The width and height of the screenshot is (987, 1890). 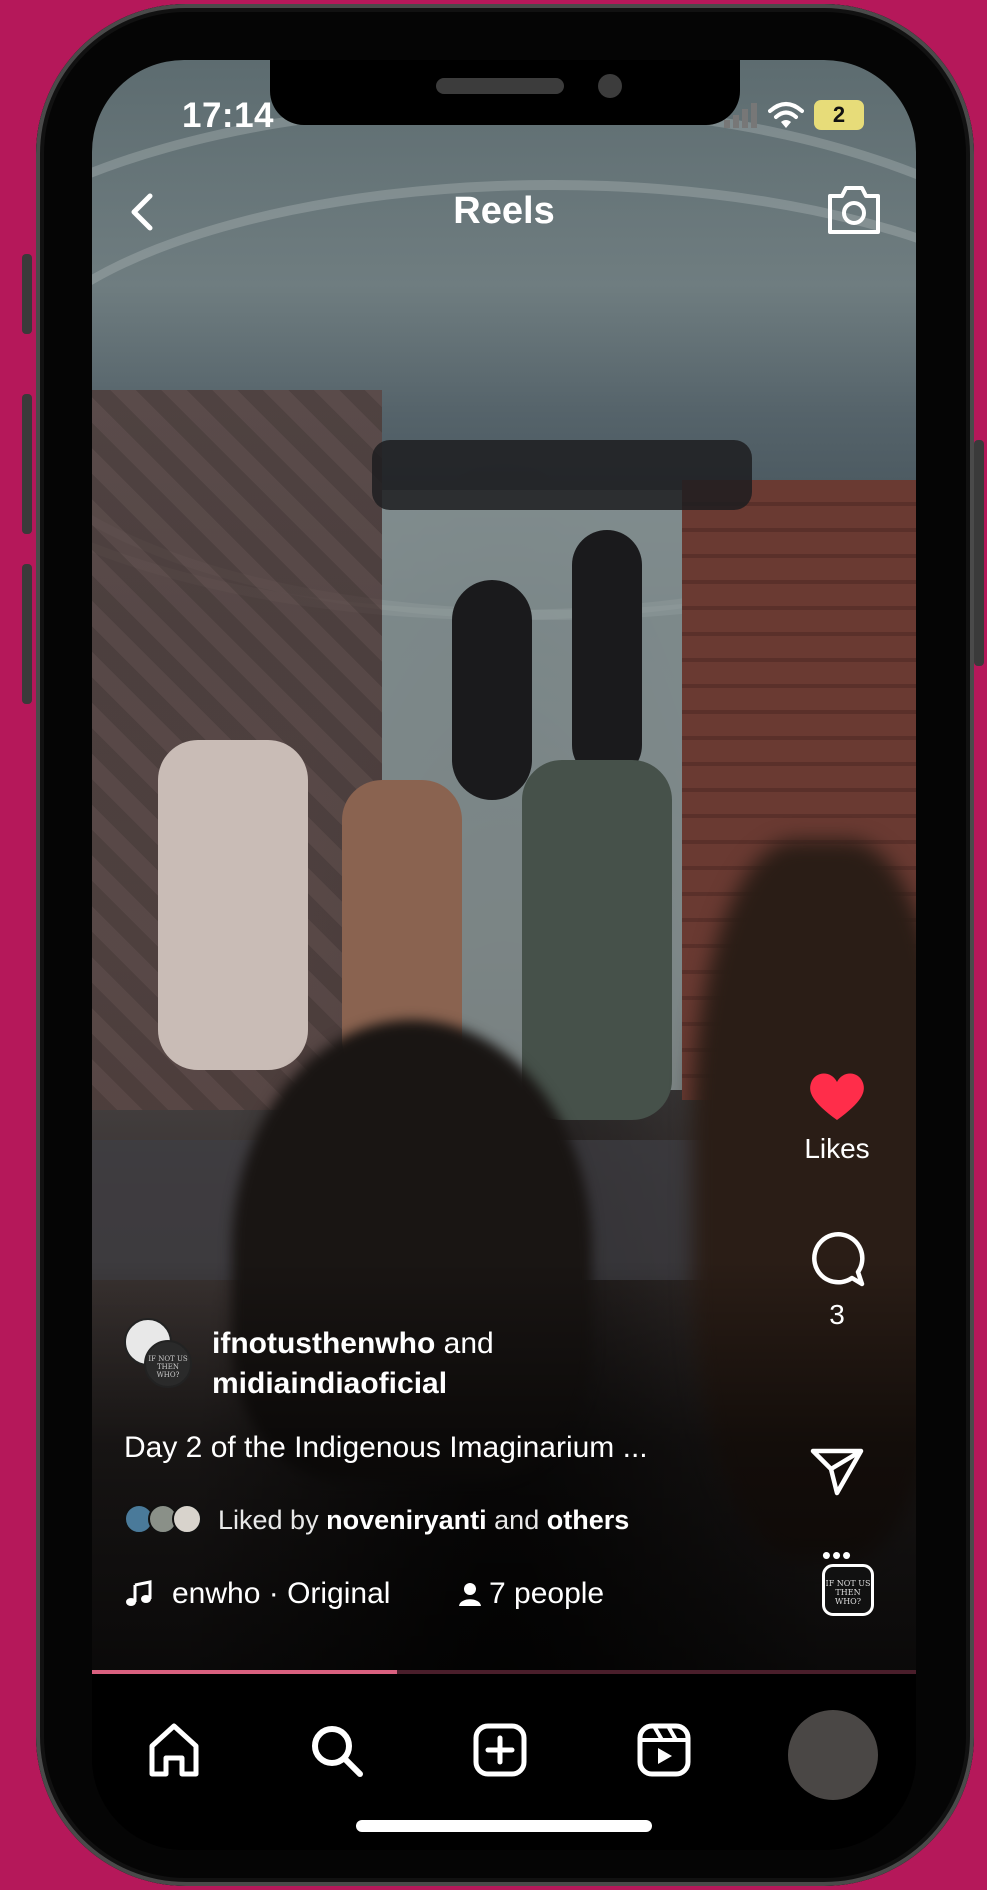 I want to click on reels-icon, so click(x=664, y=1750).